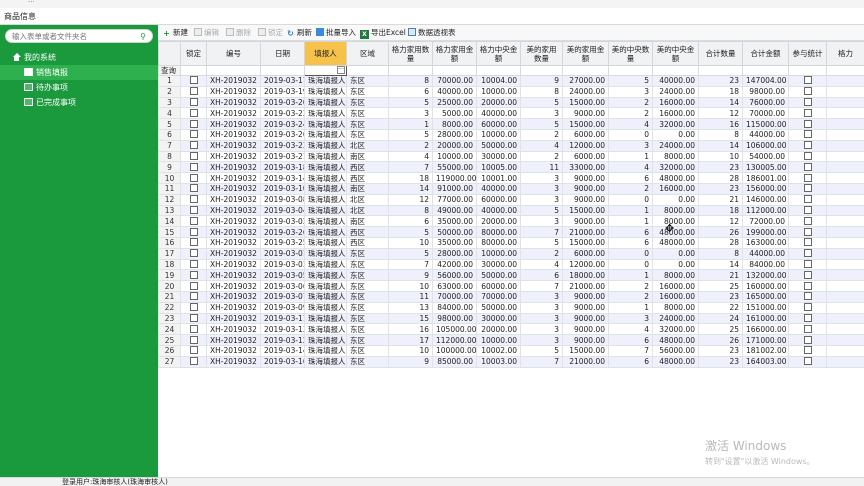 The image size is (864, 486). Describe the element at coordinates (336, 33) in the screenshot. I see `batch-import-button: 批量导入` at that location.